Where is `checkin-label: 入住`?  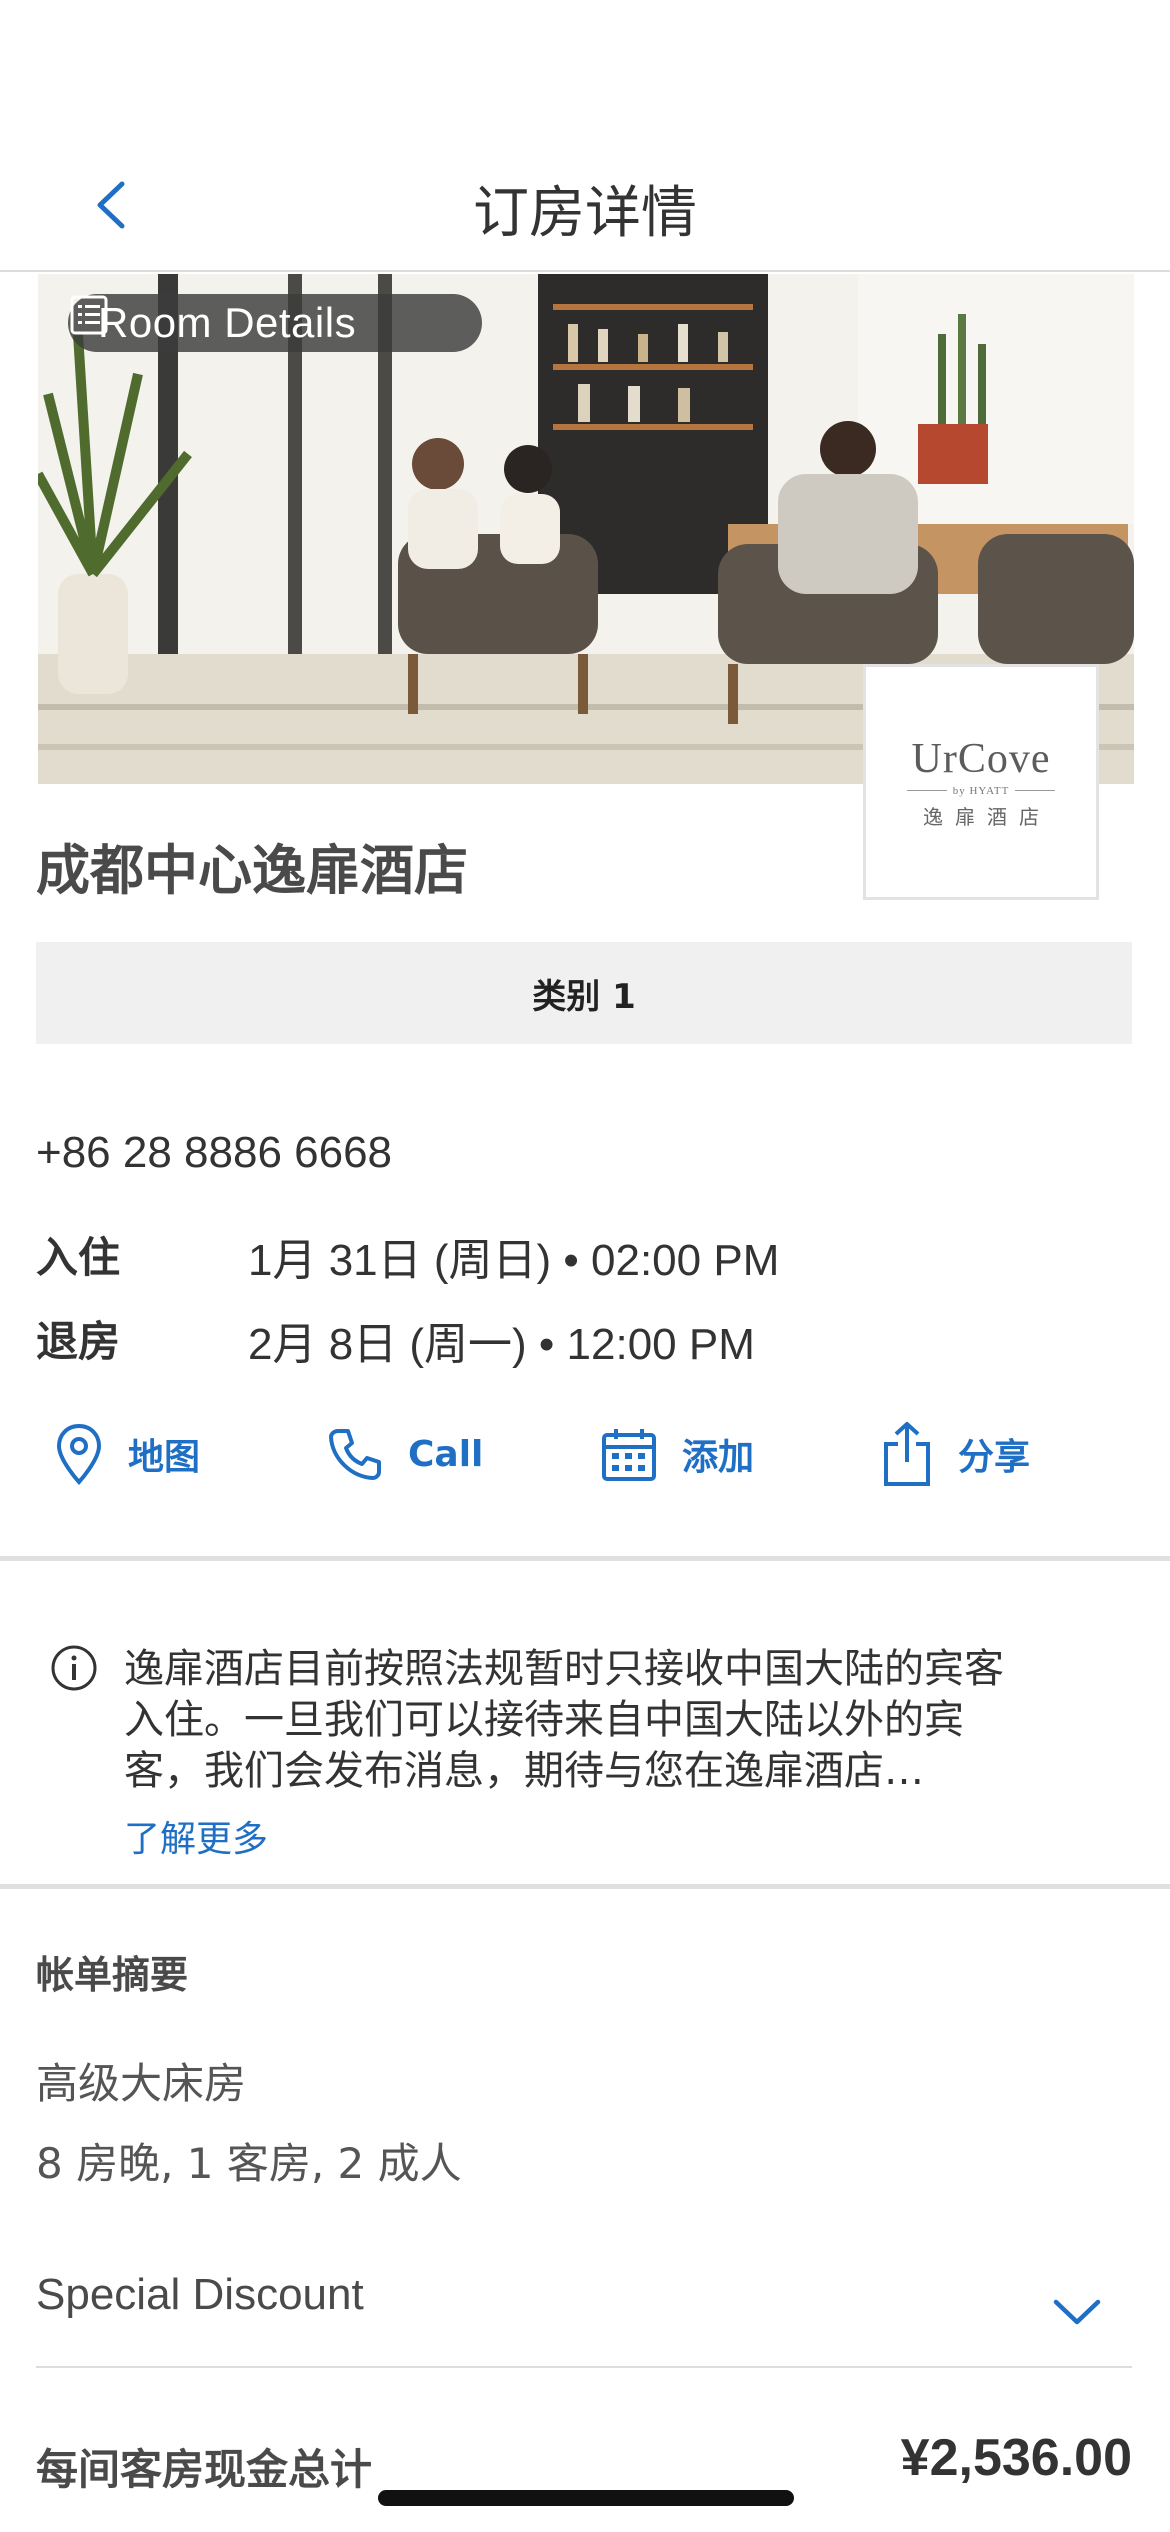
checkin-label: 入住 is located at coordinates (78, 1257).